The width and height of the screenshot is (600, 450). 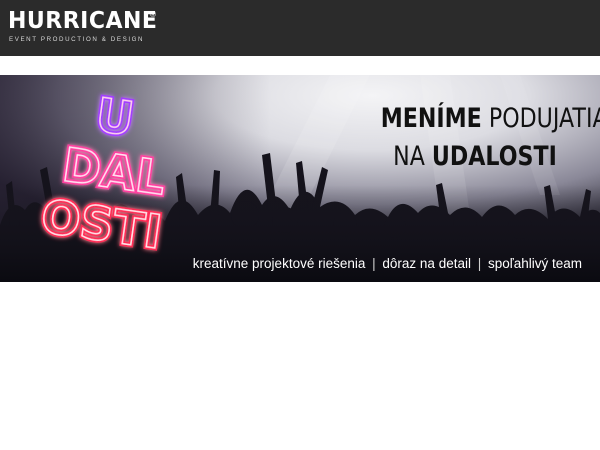 What do you see at coordinates (544, 118) in the screenshot?
I see `slogan-light-word: PODUJATIA` at bounding box center [544, 118].